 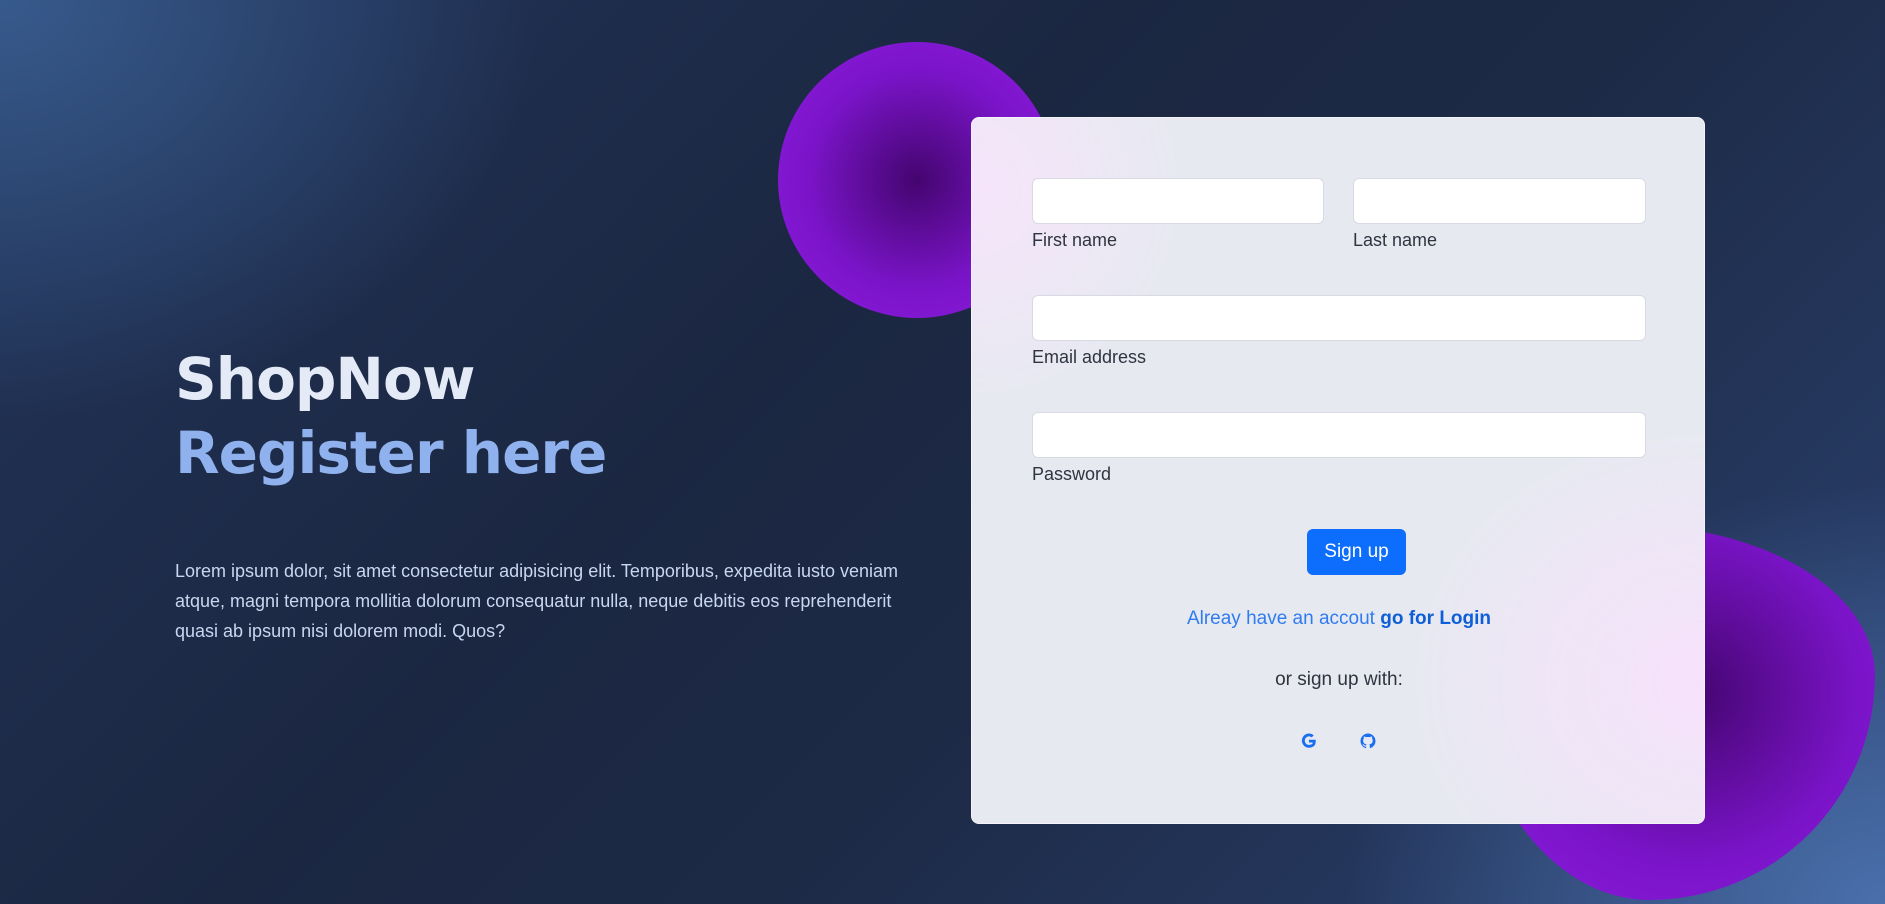 What do you see at coordinates (1339, 679) in the screenshot?
I see `social-prompt: or sign up with:` at bounding box center [1339, 679].